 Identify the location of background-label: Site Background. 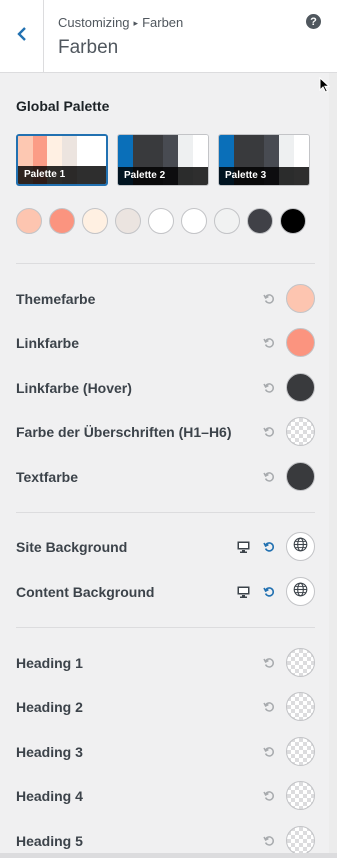
(72, 547).